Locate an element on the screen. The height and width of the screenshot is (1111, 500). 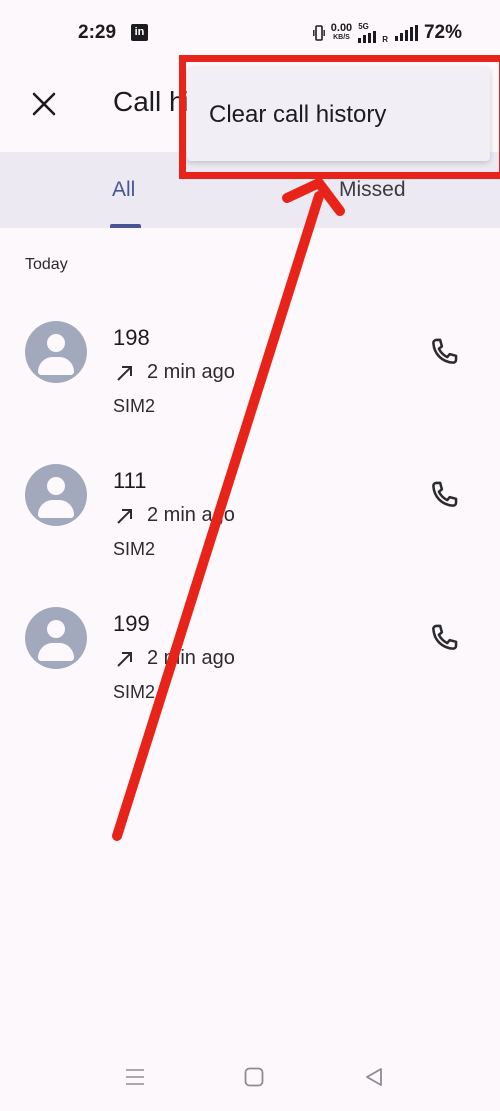
back-icon is located at coordinates (374, 1077).